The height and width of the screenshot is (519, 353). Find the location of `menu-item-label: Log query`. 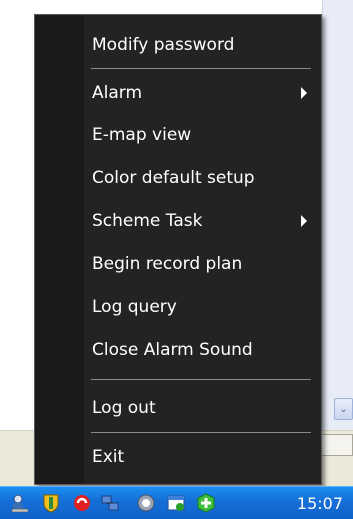

menu-item-label: Log query is located at coordinates (134, 307).